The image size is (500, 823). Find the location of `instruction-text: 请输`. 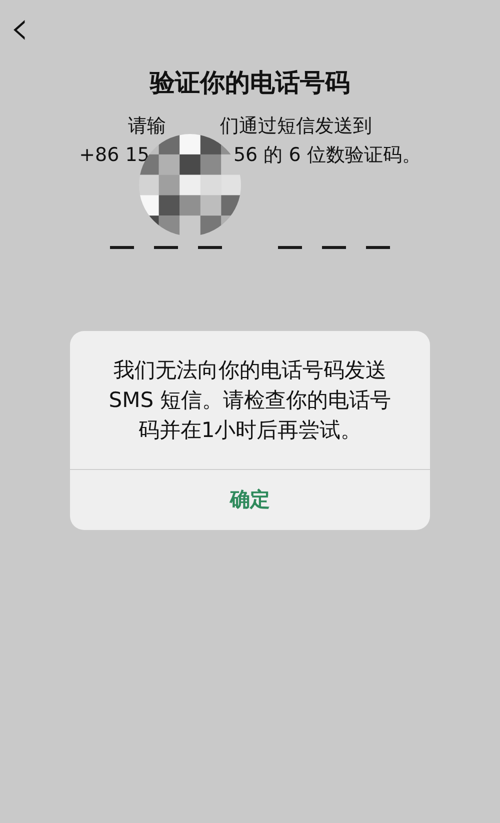

instruction-text: 请输 is located at coordinates (147, 126).